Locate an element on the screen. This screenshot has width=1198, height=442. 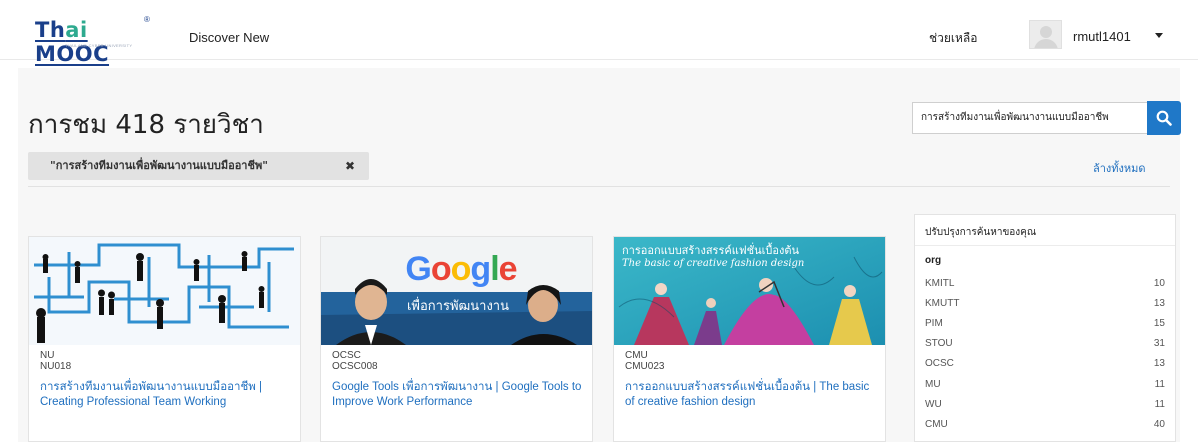
refine-item-pim: PIM 15 is located at coordinates (1045, 328).